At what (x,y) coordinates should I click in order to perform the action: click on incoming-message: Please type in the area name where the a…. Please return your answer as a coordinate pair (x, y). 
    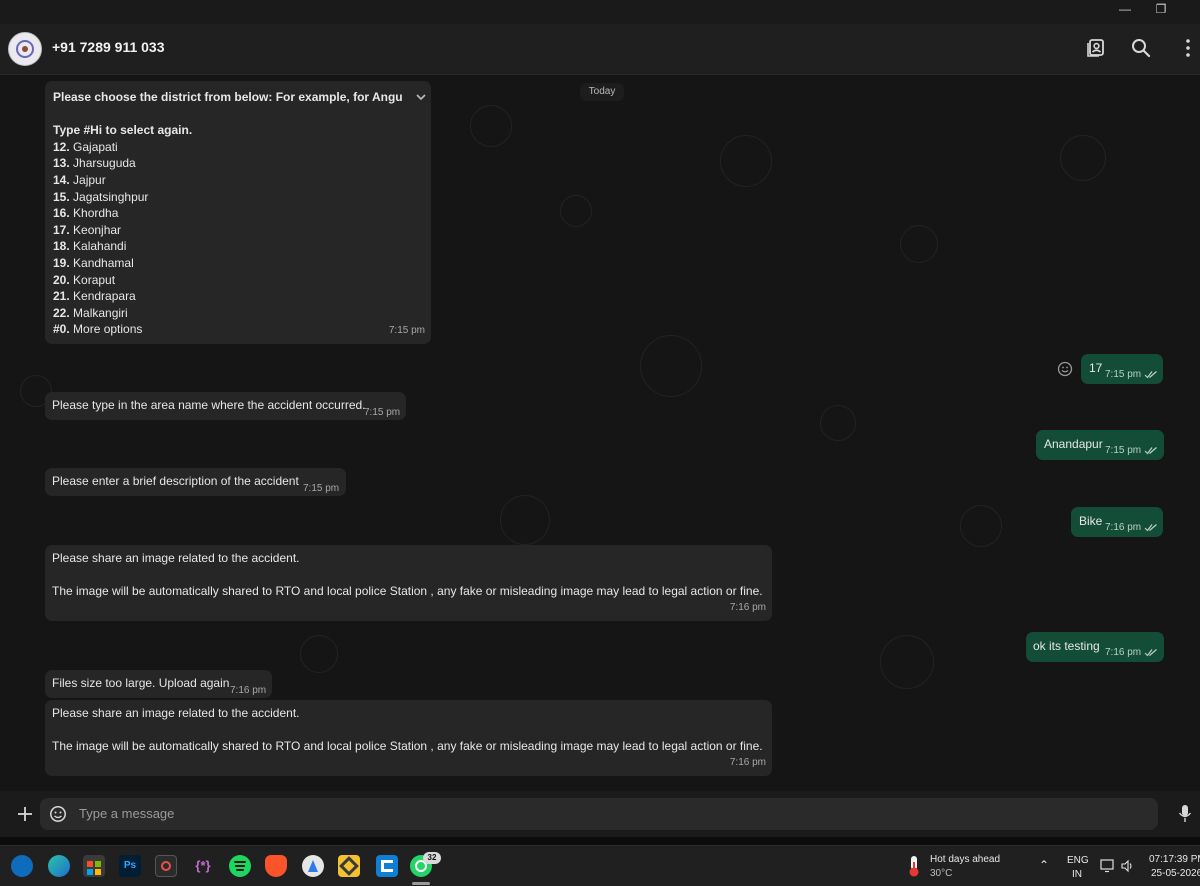
    Looking at the image, I should click on (225, 406).